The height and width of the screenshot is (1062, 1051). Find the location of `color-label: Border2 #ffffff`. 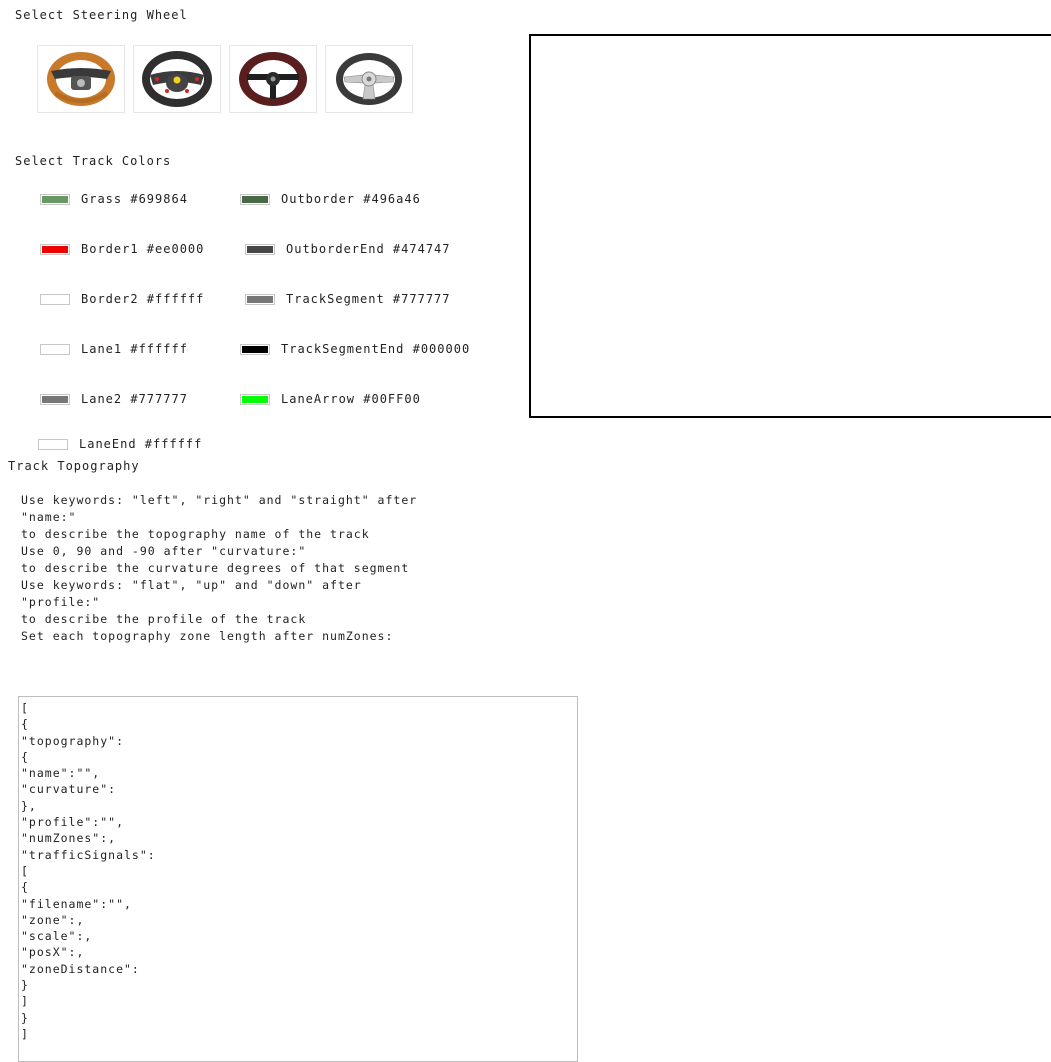

color-label: Border2 #ffffff is located at coordinates (143, 299).